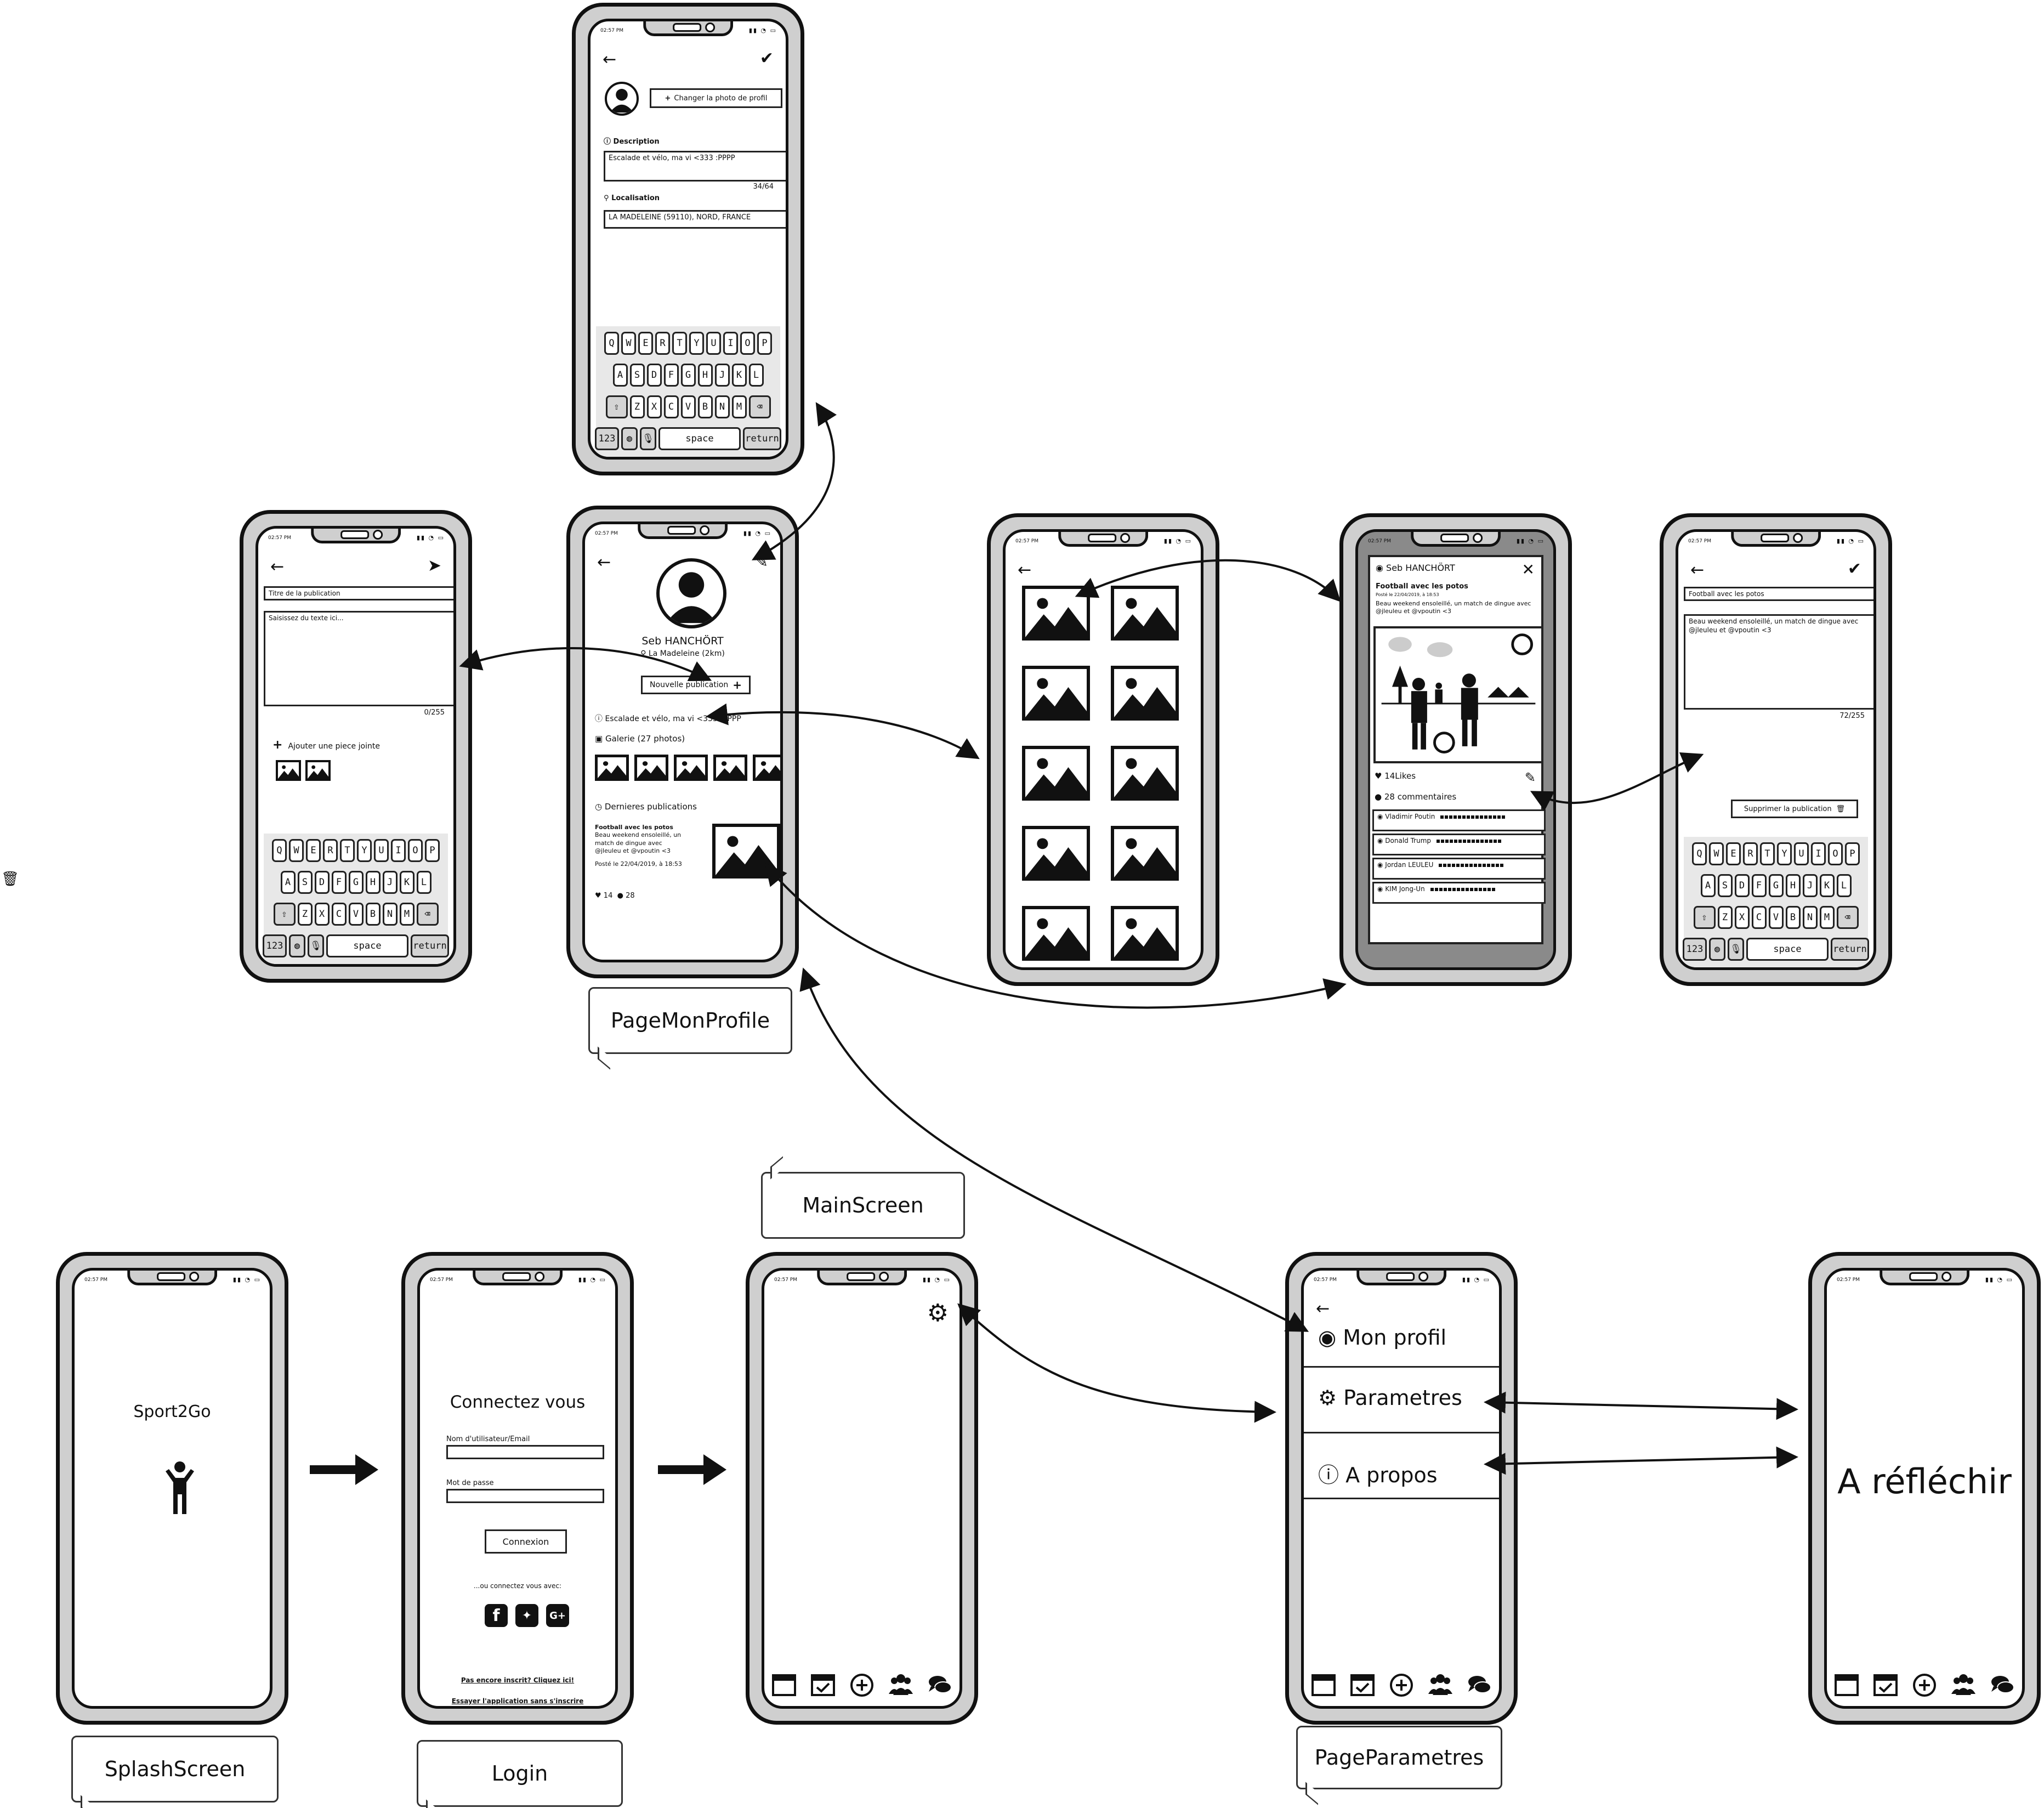  Describe the element at coordinates (1208, 580) in the screenshot. I see `arrow-gallery-postdetail` at that location.